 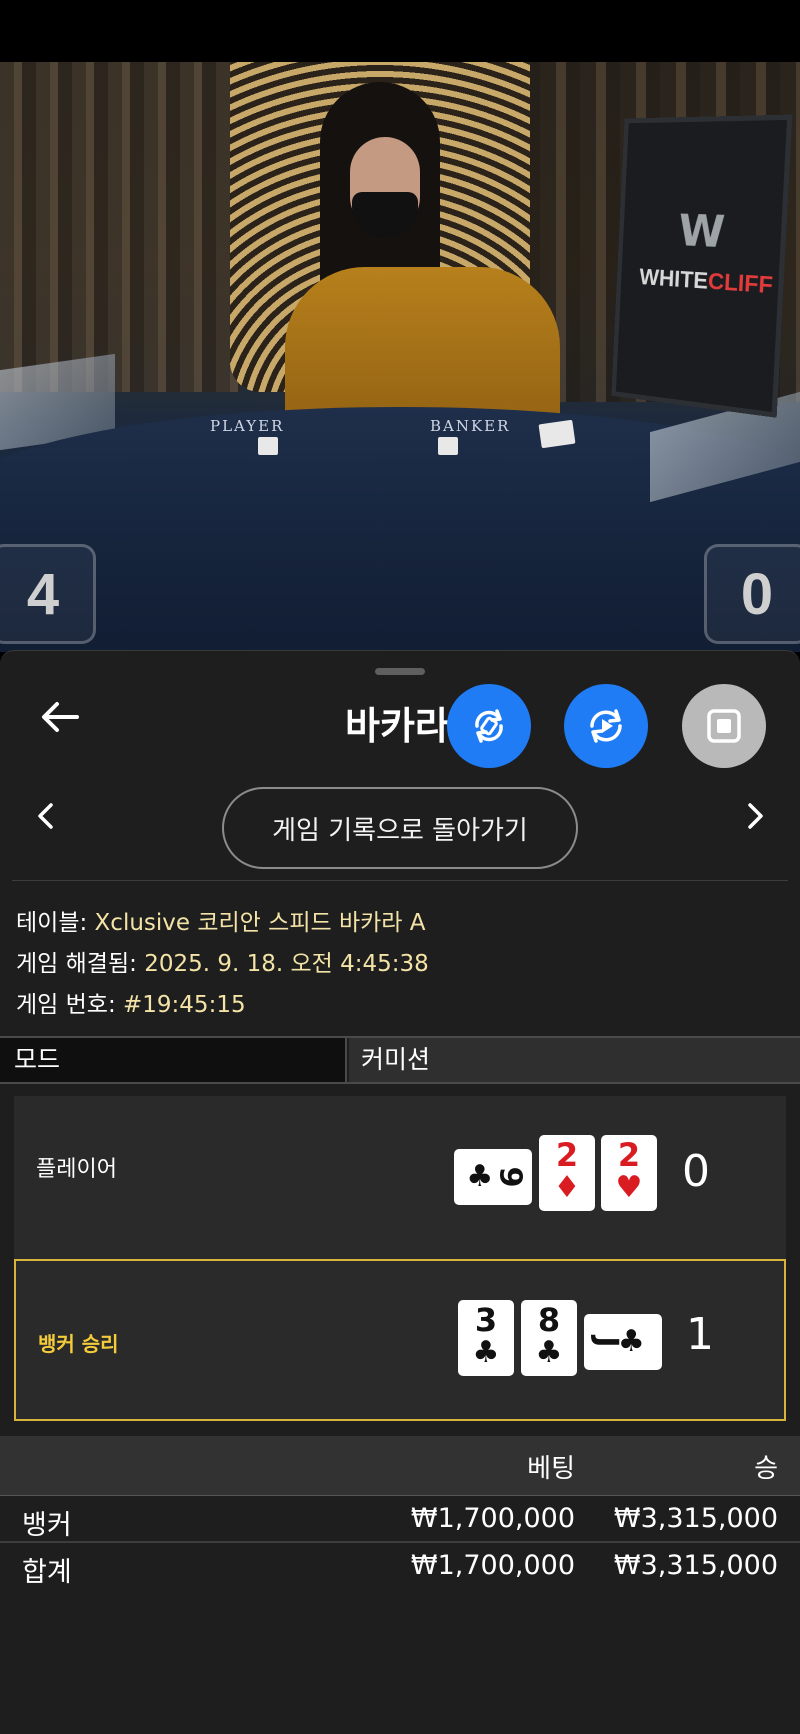 I want to click on resolved-info: 게임 해결됨: 2025. 9. 18. 오전 4:45:38, so click(x=222, y=961).